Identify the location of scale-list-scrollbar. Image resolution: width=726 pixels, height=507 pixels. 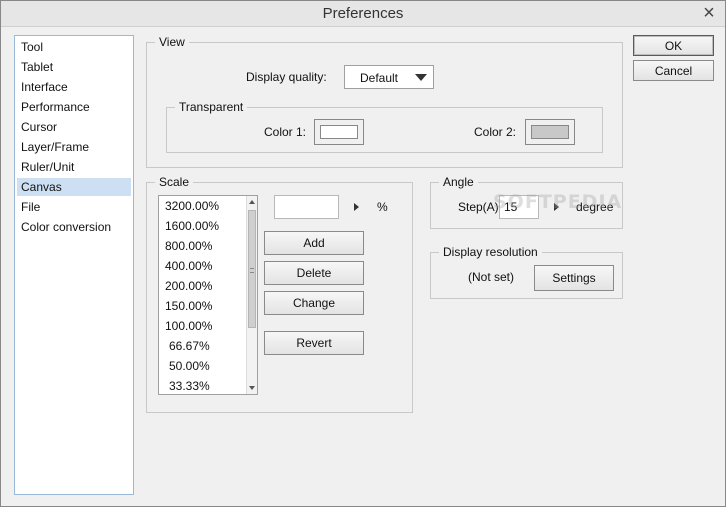
(251, 295).